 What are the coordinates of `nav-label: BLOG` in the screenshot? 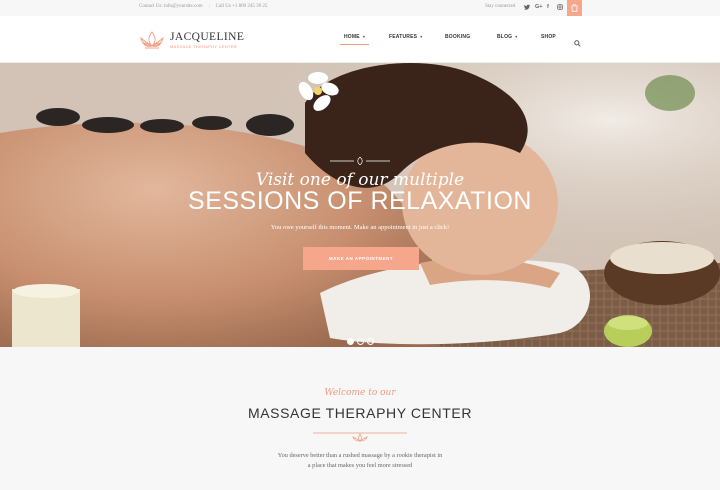 It's located at (505, 37).